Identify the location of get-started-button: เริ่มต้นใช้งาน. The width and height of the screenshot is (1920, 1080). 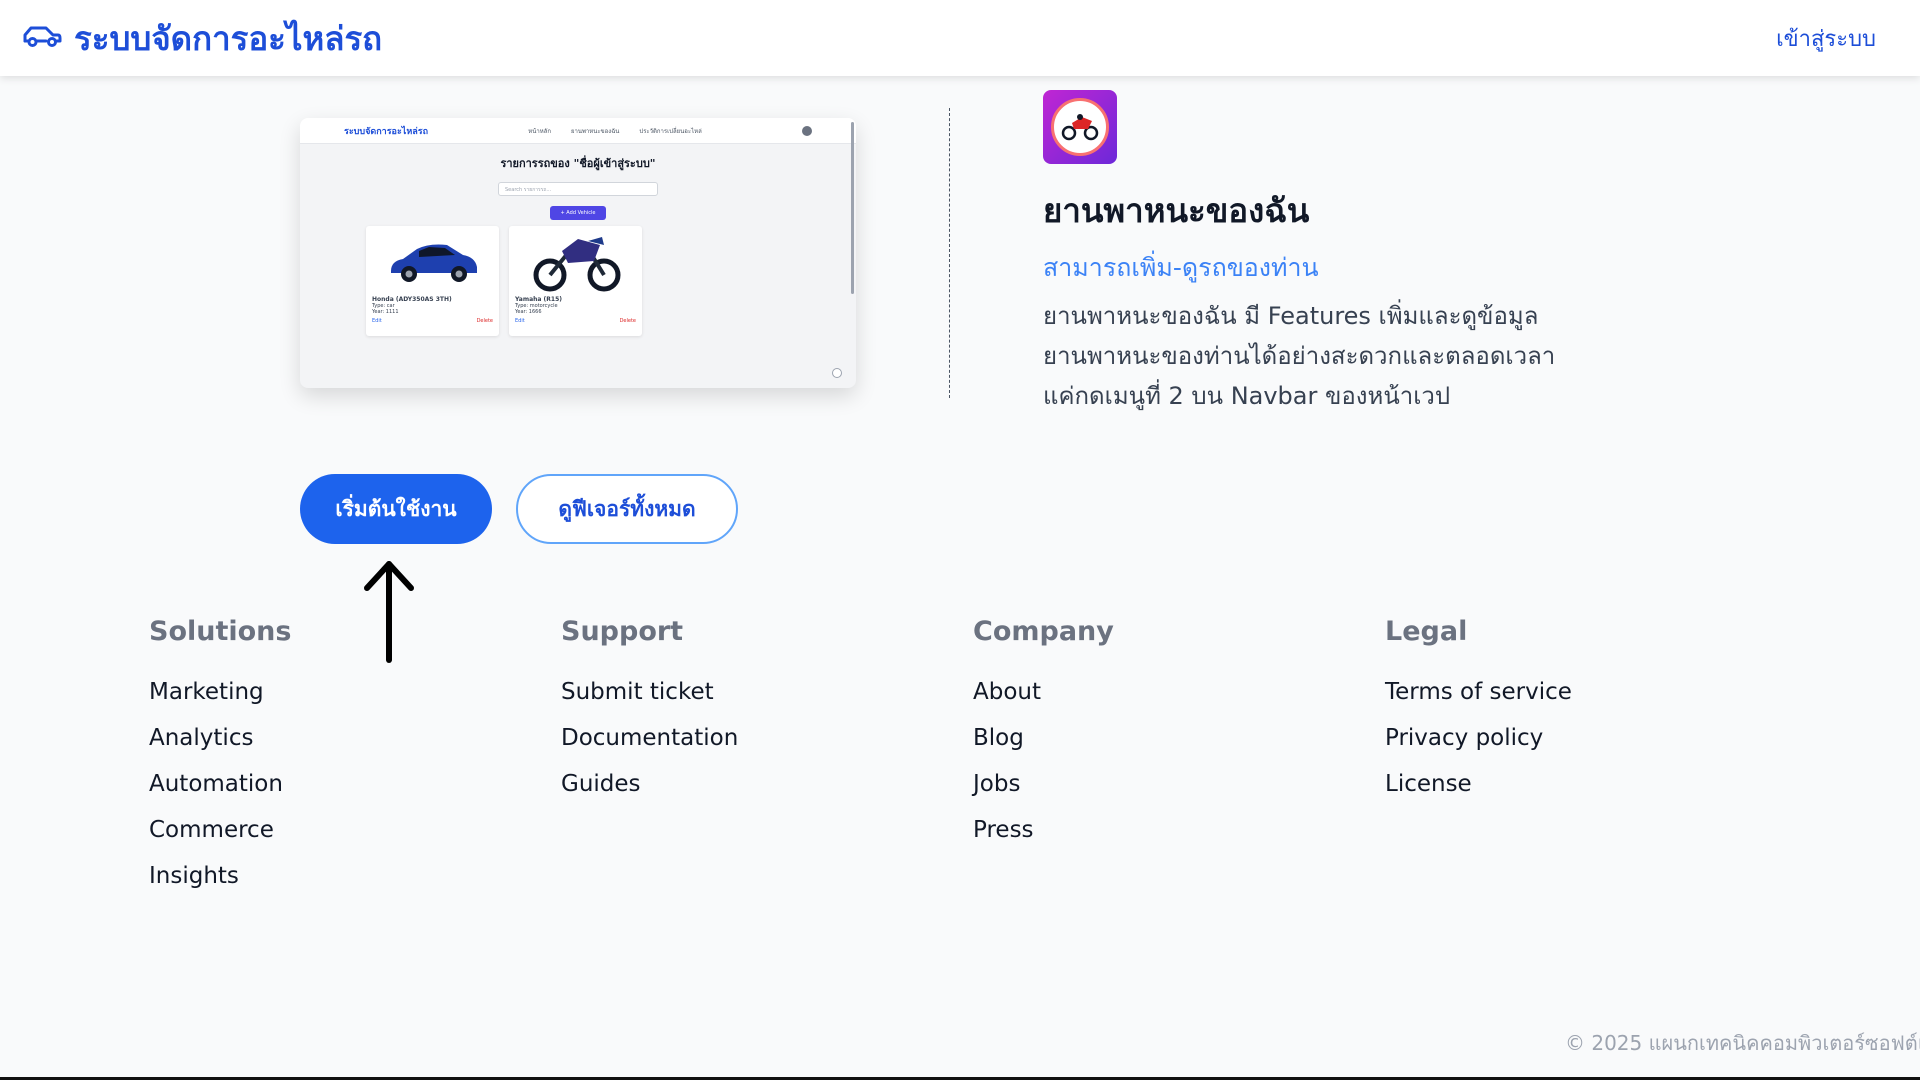
(396, 509).